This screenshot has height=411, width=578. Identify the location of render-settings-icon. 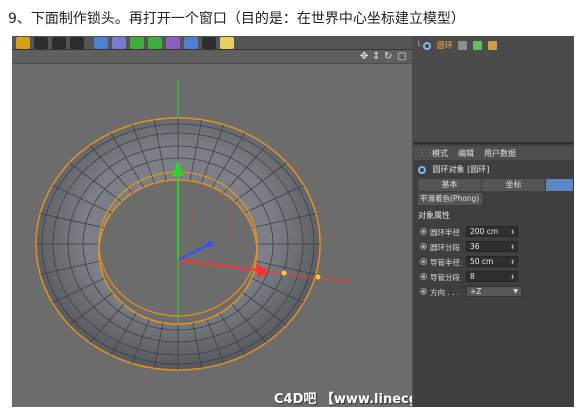
(77, 43).